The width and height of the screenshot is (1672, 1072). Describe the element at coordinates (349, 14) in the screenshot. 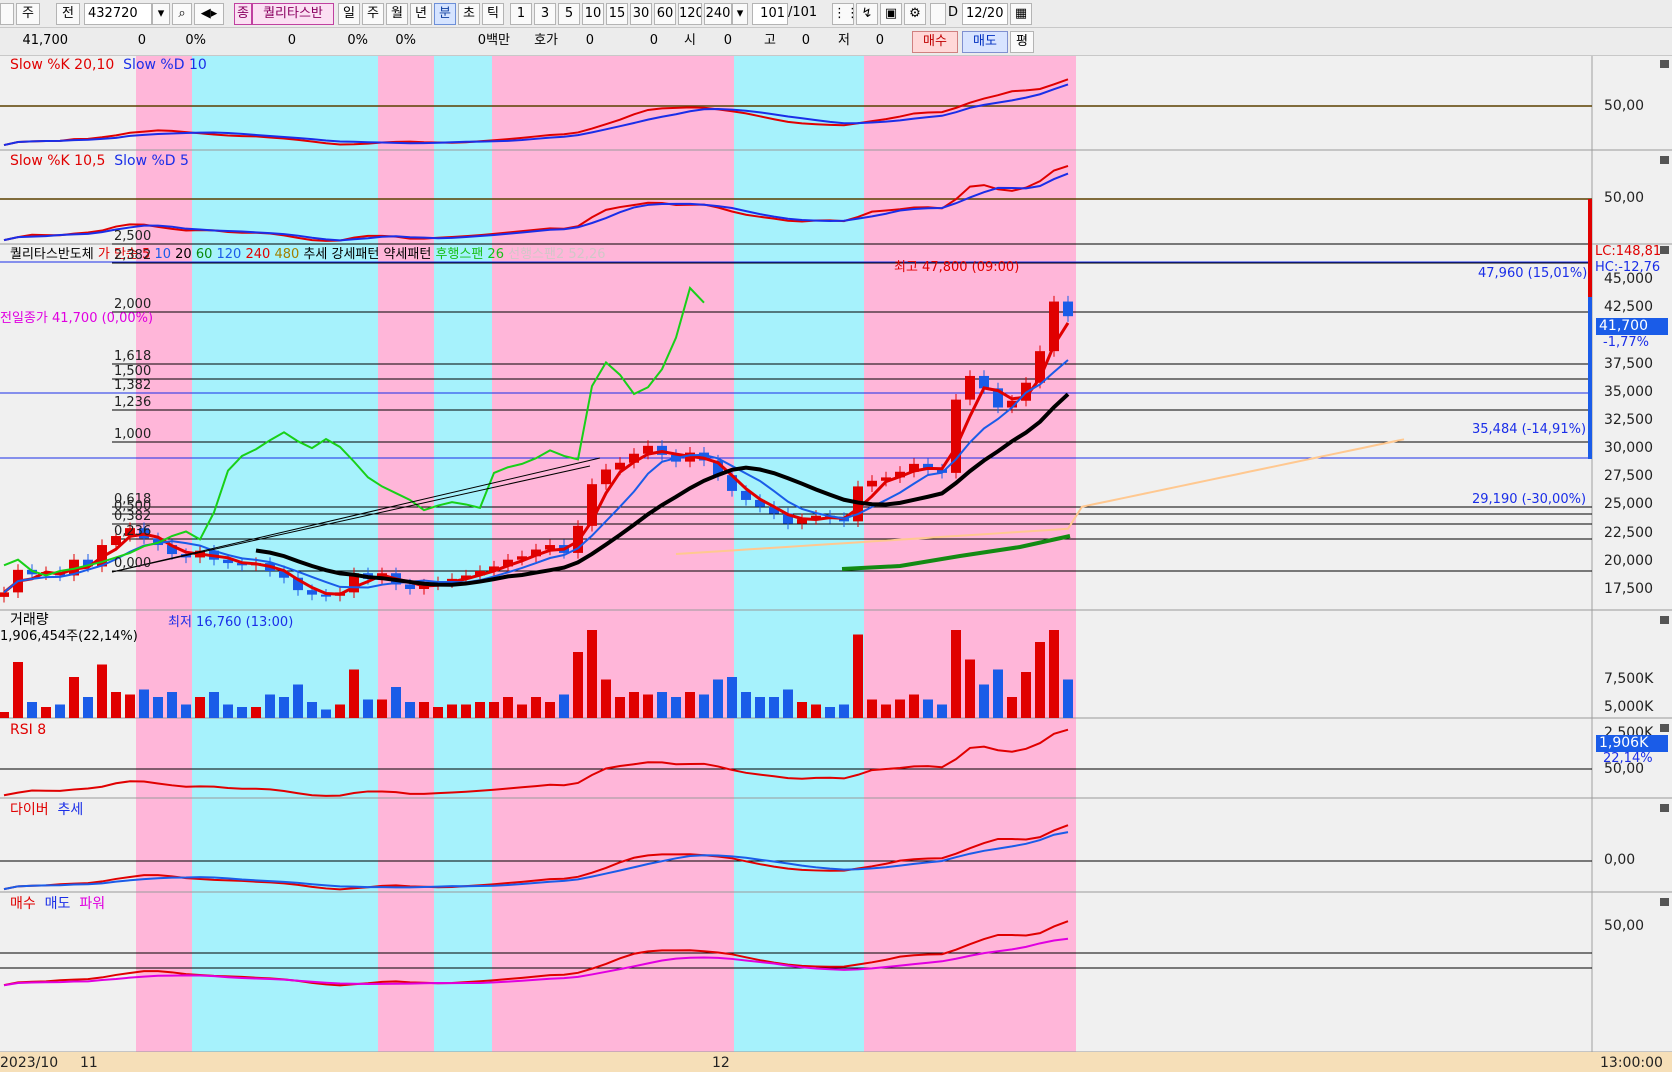

I see `interval-day: 일` at that location.